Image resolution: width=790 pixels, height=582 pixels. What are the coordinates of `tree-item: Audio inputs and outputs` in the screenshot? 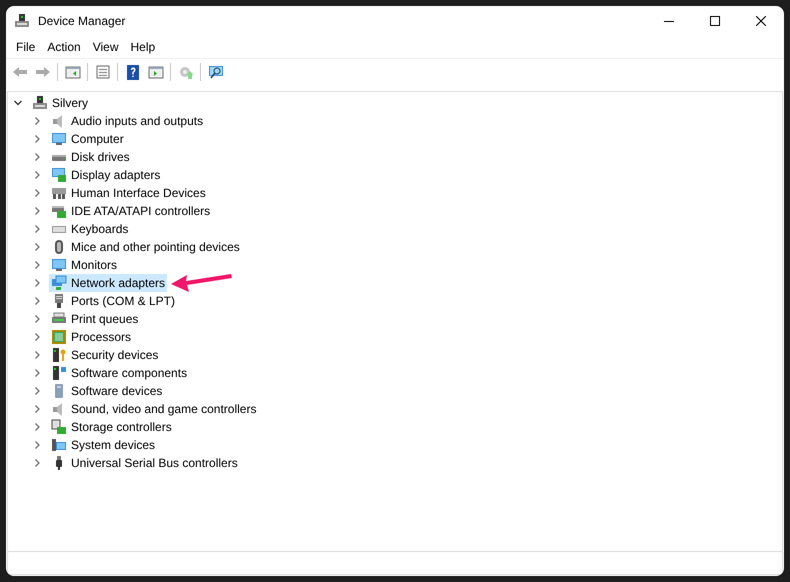 It's located at (127, 121).